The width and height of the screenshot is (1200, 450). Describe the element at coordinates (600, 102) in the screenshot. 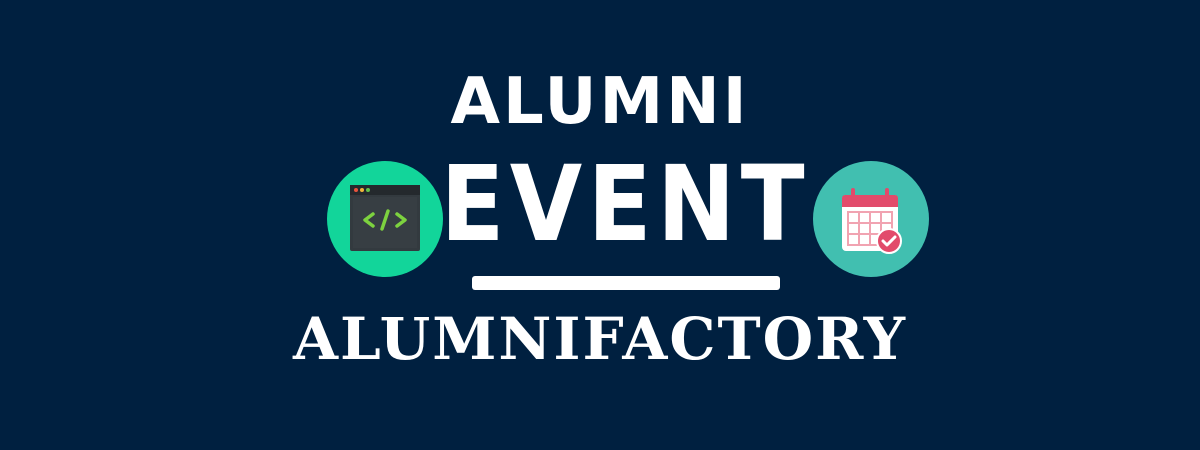

I see `title-alumni: ALUMNI` at that location.